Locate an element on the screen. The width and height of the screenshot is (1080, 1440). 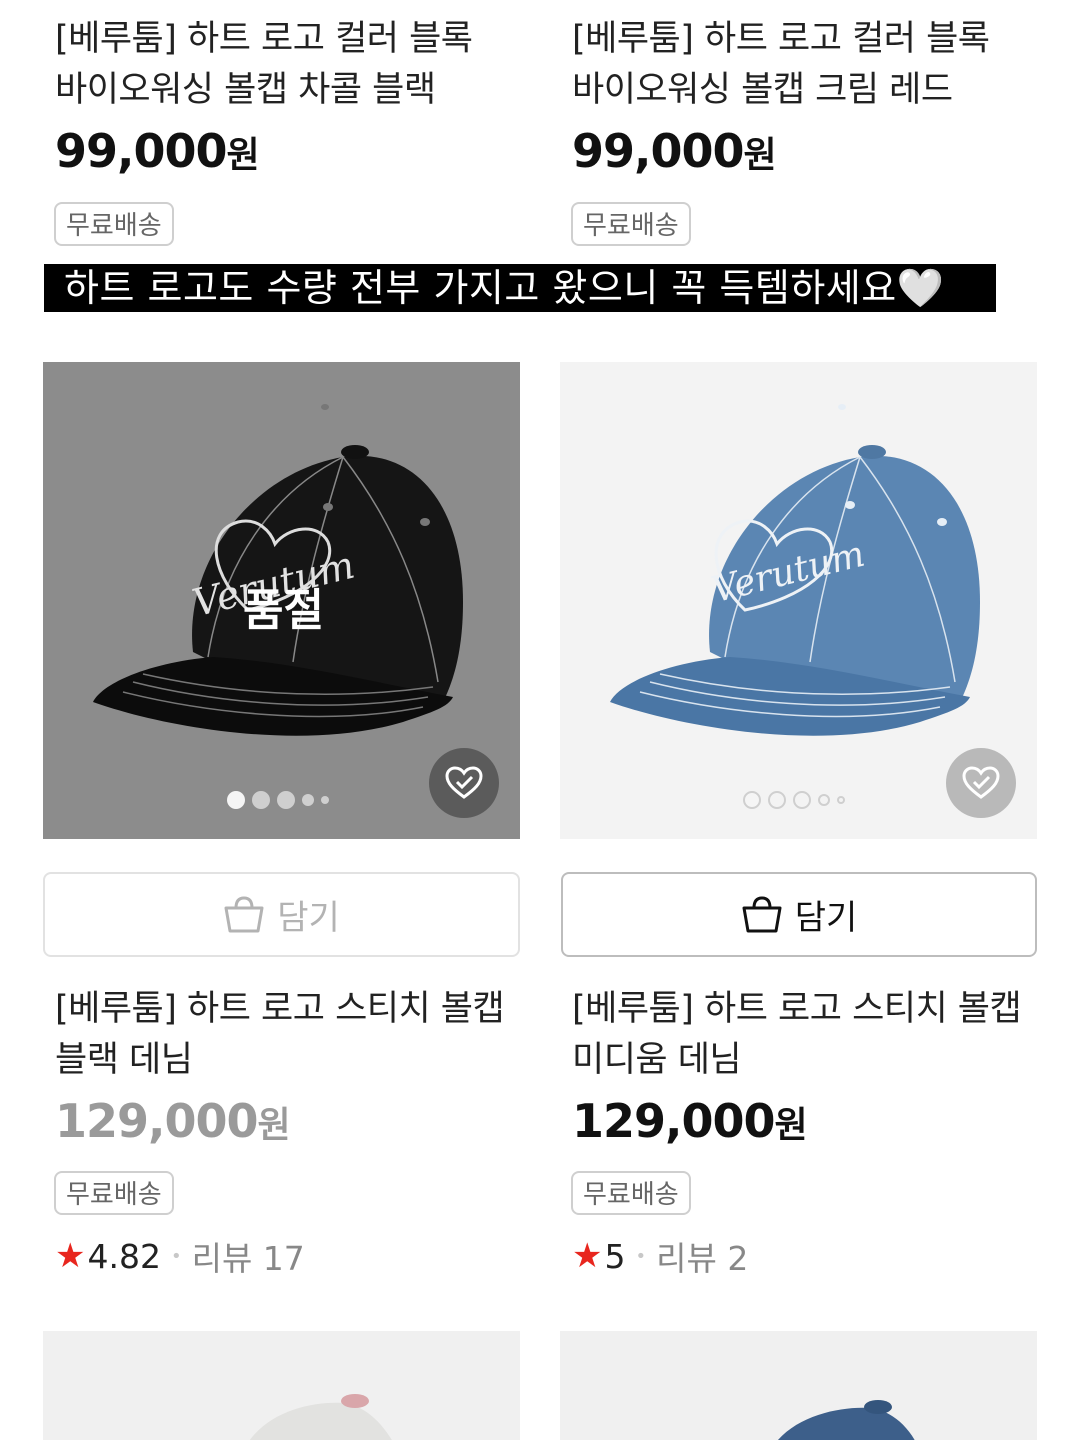
price-top-right: 99,000원 is located at coordinates (674, 151).